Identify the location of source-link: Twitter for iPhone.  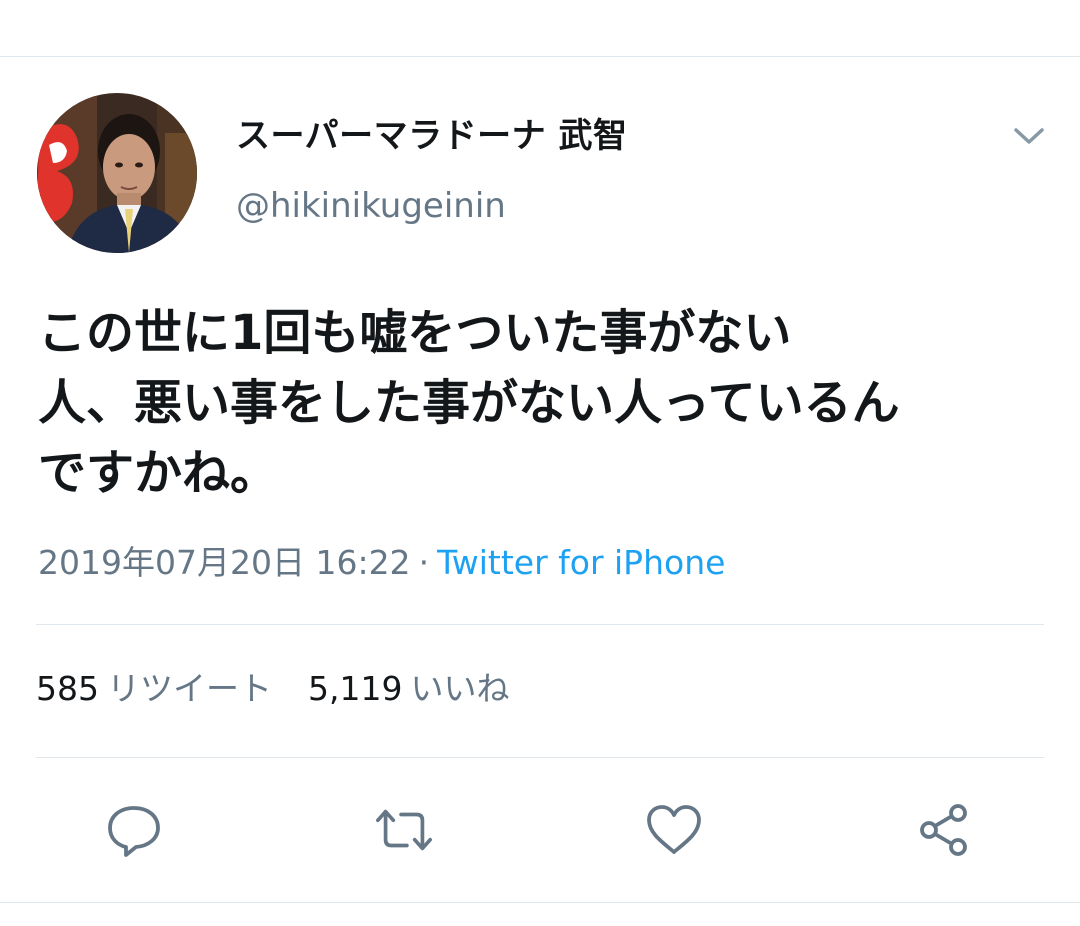
(581, 562).